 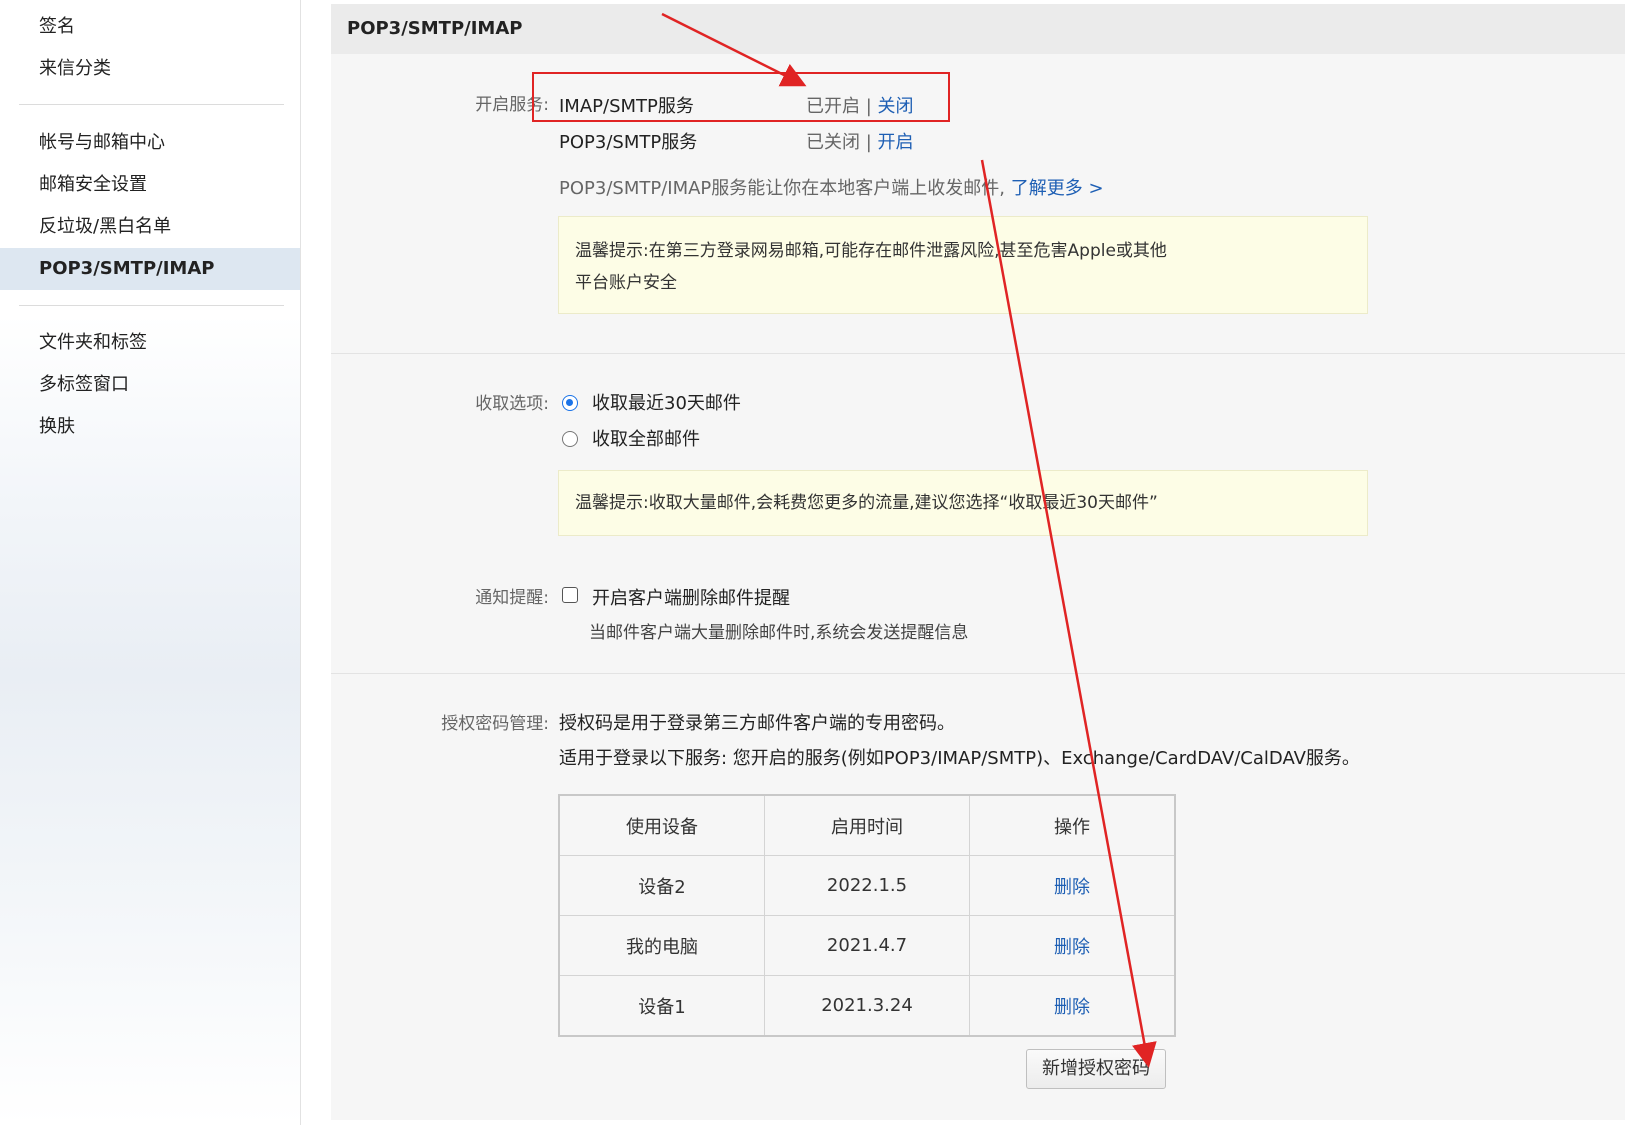 I want to click on sidebar-item-pop3-smtp-imap: POP3/SMTP/IMAP, so click(x=150, y=269).